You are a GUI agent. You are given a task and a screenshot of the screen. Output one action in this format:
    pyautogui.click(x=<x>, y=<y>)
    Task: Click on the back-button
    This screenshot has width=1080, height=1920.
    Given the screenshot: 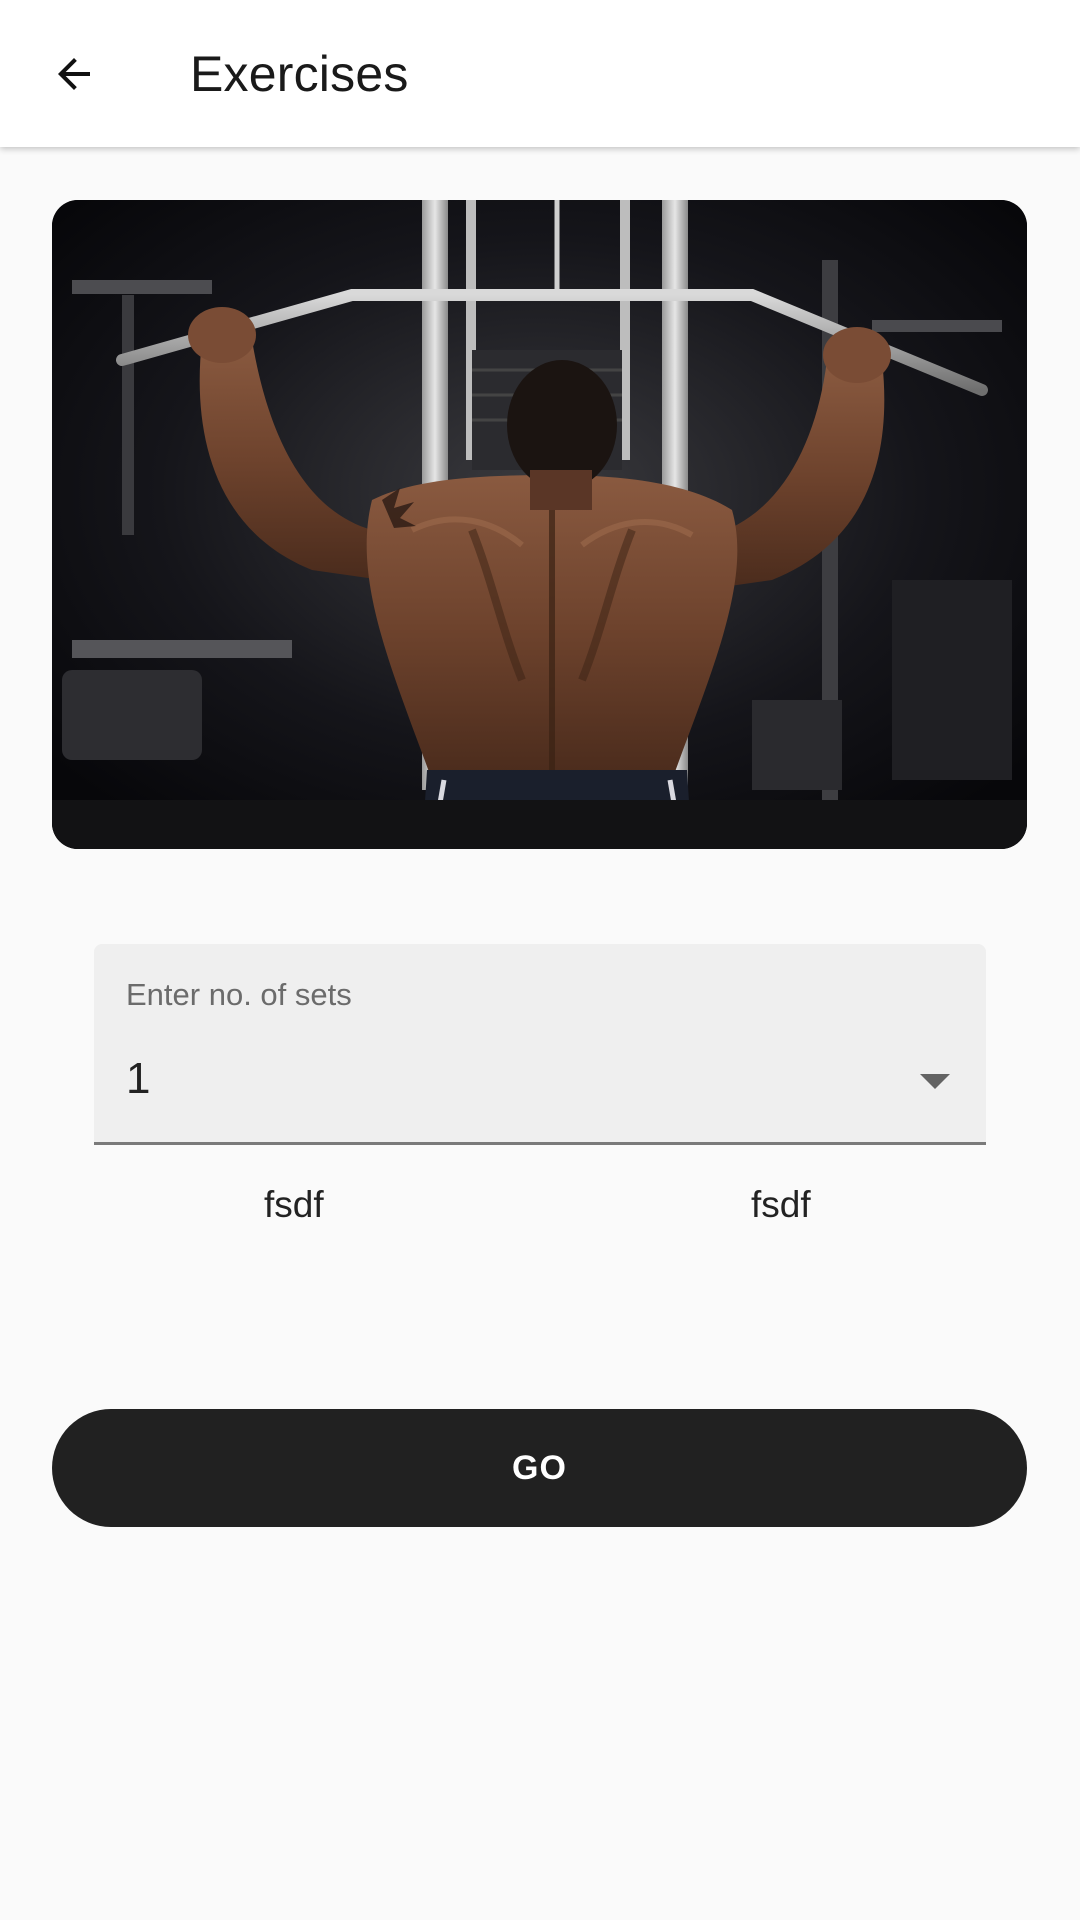 What is the action you would take?
    pyautogui.click(x=74, y=74)
    